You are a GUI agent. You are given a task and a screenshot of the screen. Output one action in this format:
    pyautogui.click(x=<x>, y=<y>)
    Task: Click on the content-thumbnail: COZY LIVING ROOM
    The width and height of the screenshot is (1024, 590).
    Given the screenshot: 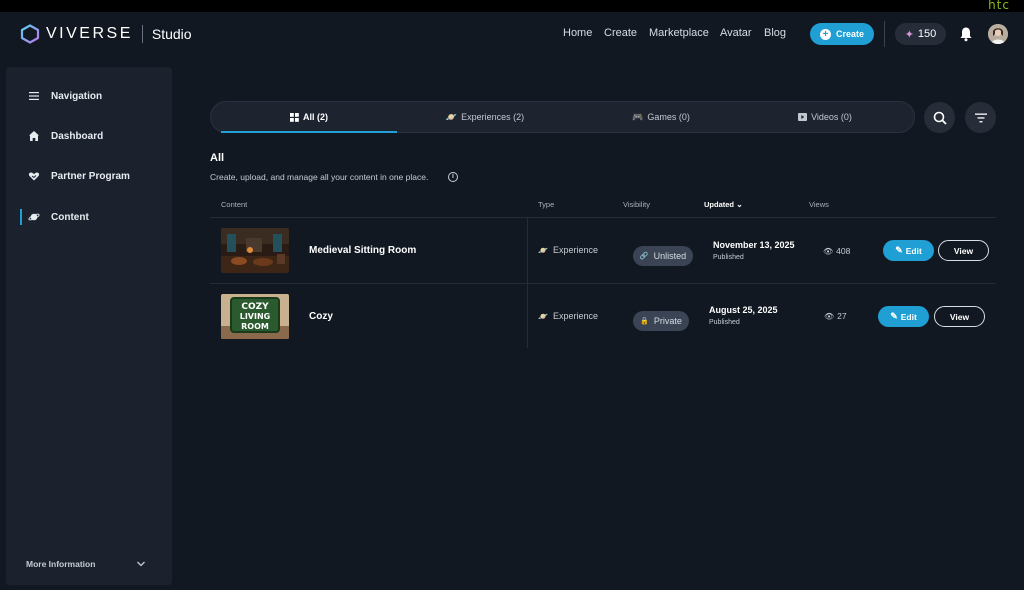 What is the action you would take?
    pyautogui.click(x=255, y=316)
    